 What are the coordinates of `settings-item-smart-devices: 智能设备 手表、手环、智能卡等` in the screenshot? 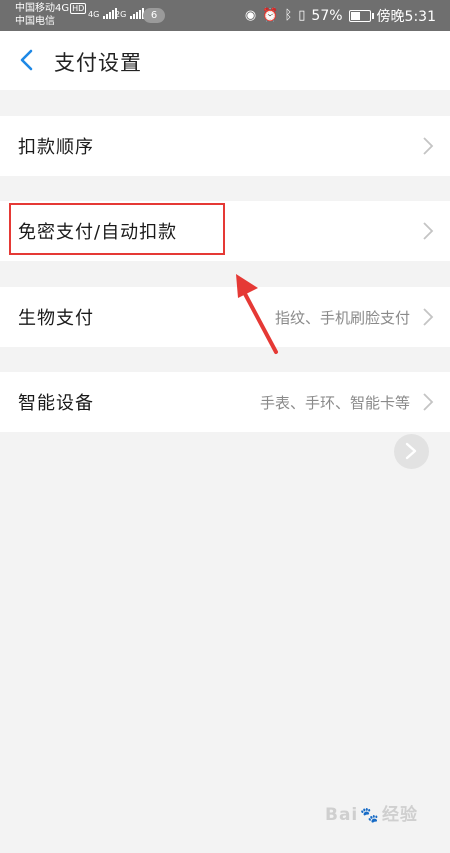 It's located at (225, 402).